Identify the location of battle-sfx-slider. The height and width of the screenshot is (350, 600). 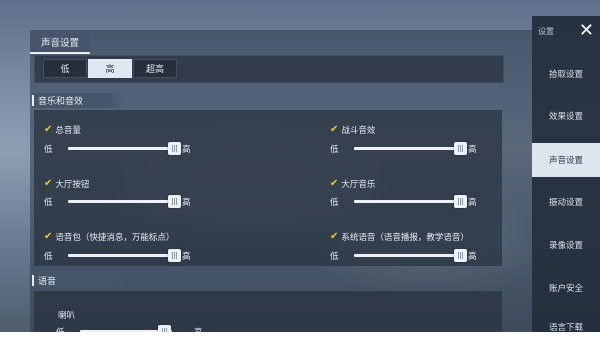
(410, 148).